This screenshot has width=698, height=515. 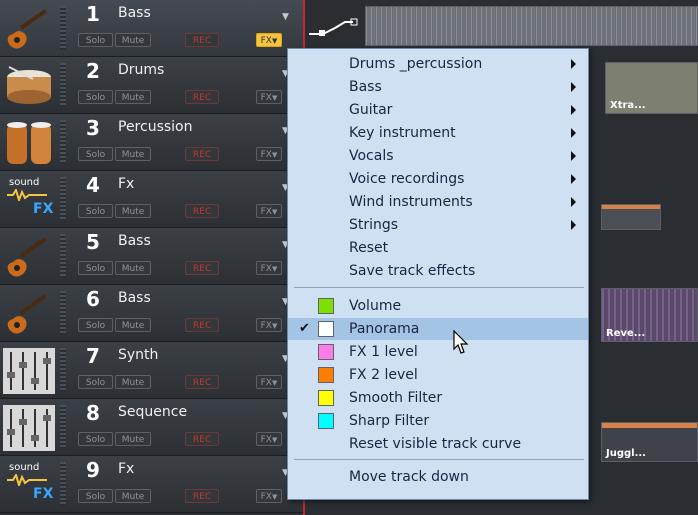 I want to click on menu-item: Bass, so click(x=438, y=87).